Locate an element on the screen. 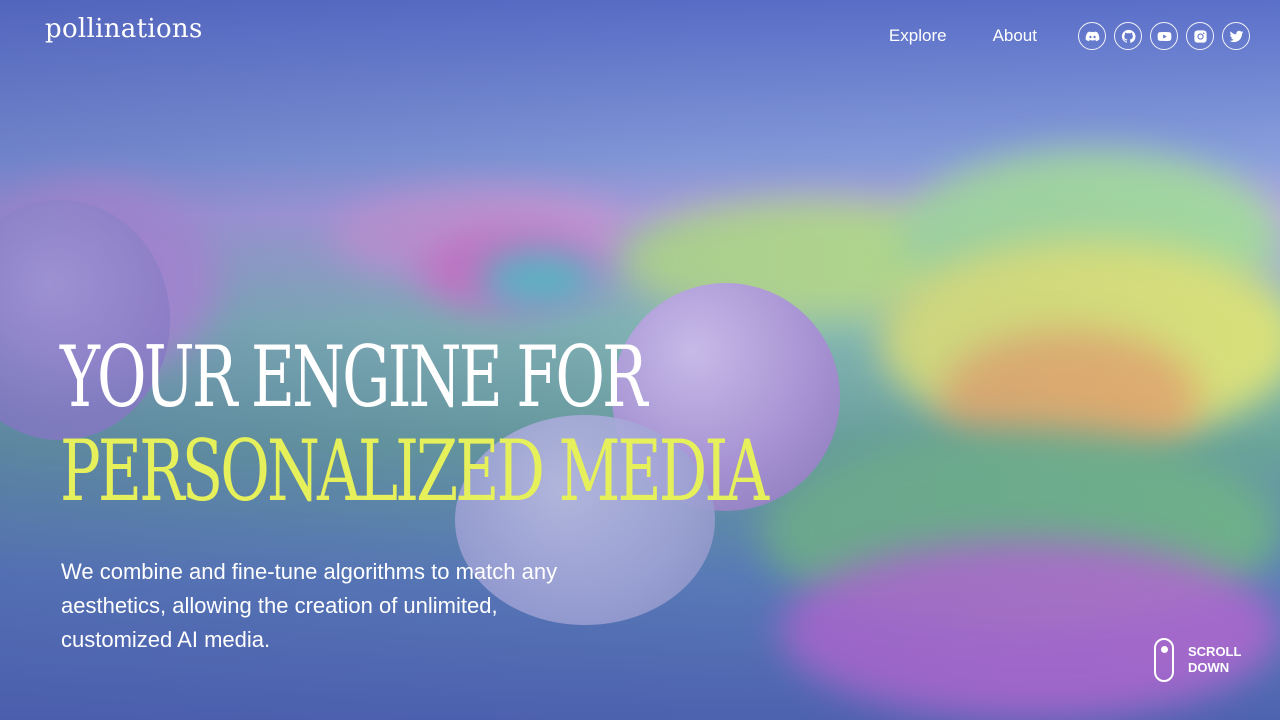 The width and height of the screenshot is (1280, 720). github-button is located at coordinates (1128, 36).